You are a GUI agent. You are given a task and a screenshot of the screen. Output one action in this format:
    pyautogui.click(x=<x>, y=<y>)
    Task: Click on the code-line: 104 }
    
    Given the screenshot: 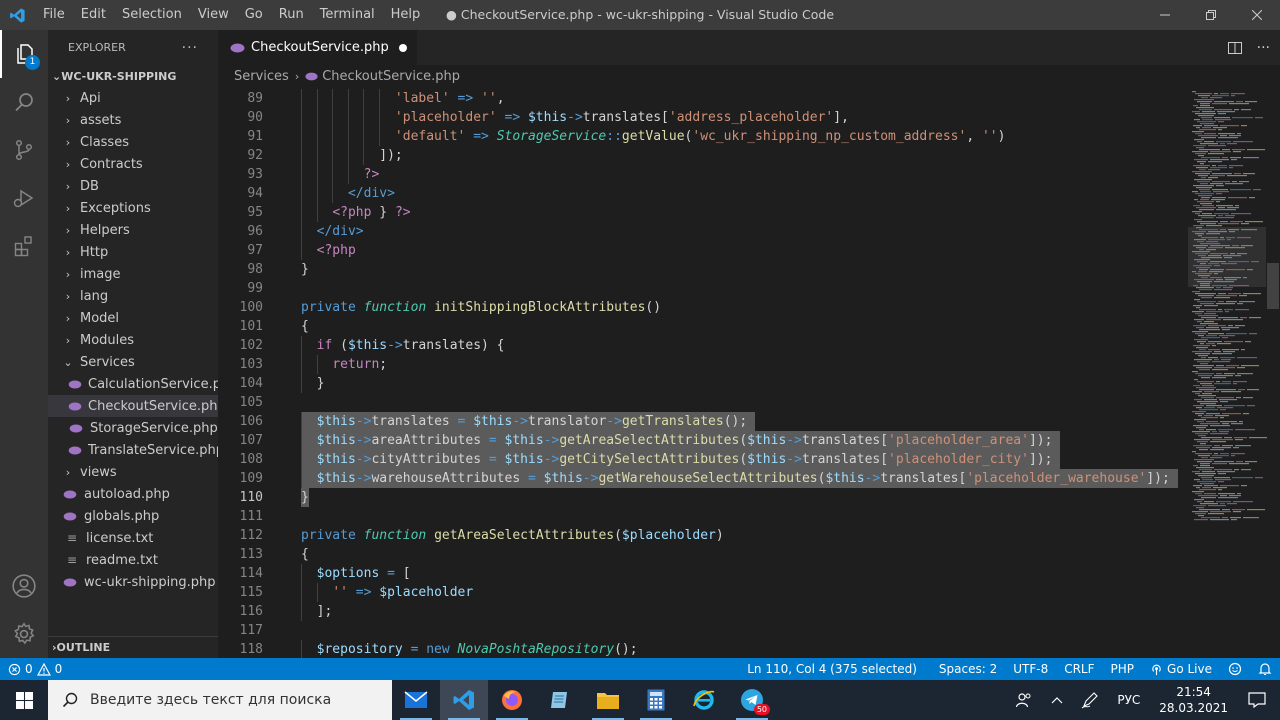 What is the action you would take?
    pyautogui.click(x=703, y=383)
    